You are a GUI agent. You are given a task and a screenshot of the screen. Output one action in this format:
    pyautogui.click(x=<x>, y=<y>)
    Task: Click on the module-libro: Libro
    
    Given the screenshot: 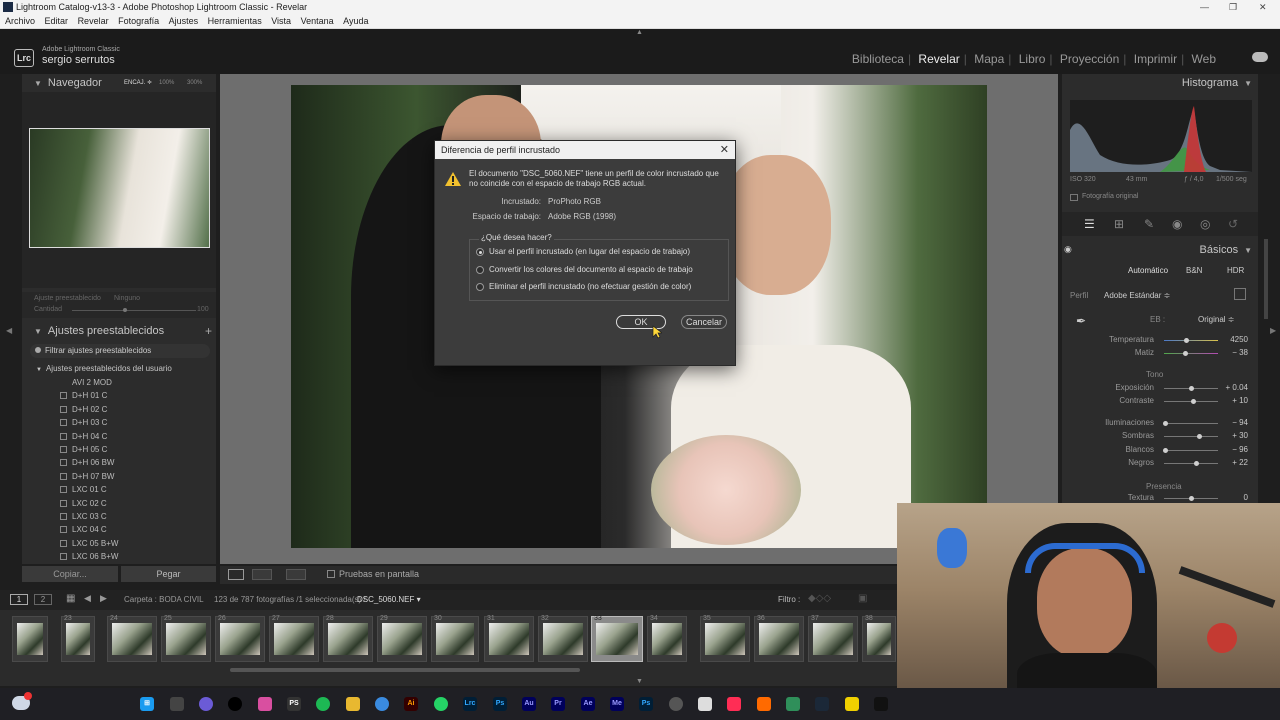 What is the action you would take?
    pyautogui.click(x=1032, y=59)
    